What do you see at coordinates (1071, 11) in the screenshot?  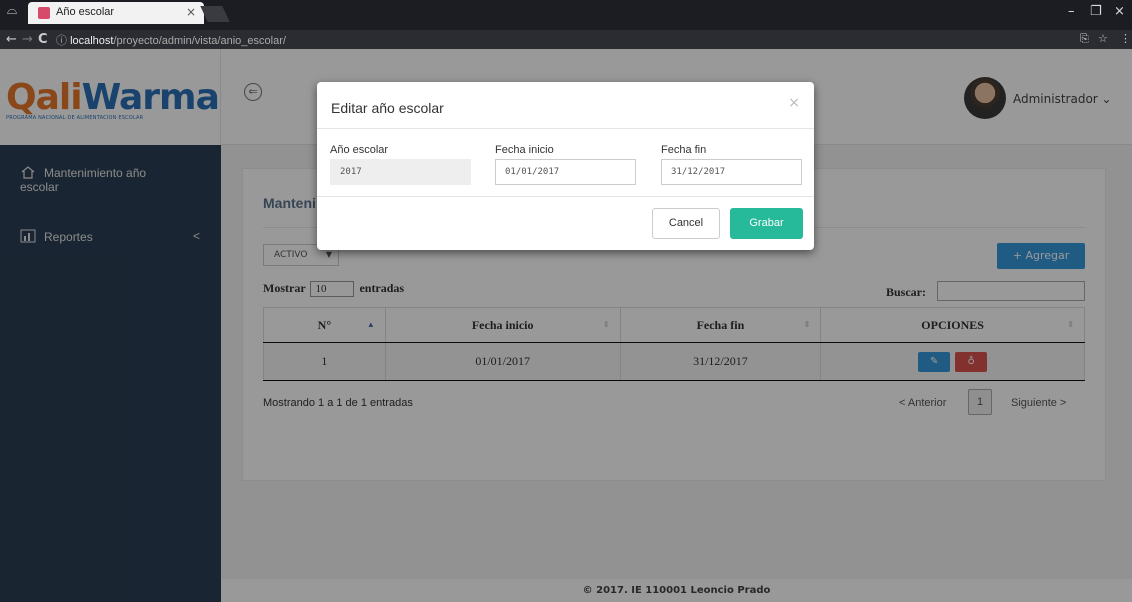 I see `minimize-icon: –` at bounding box center [1071, 11].